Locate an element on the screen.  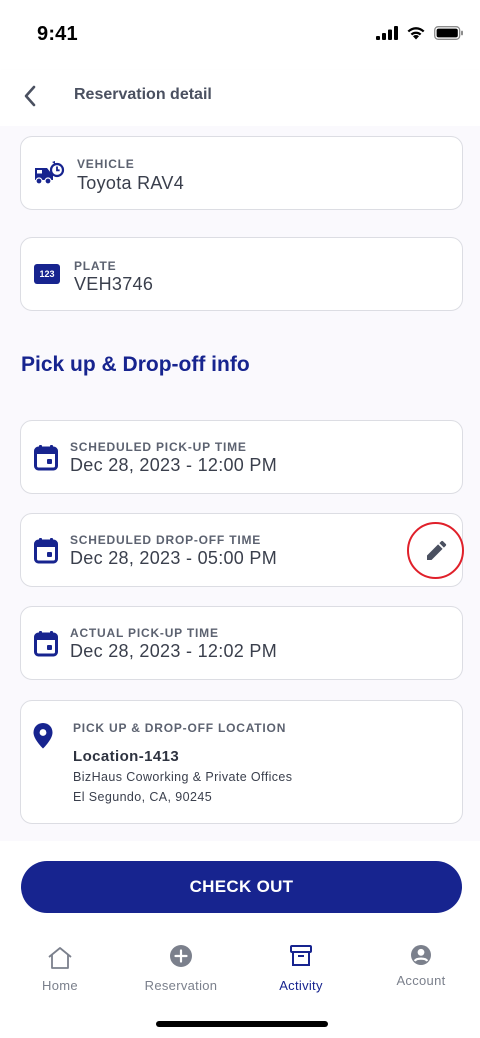
status-bar: 9:41 is located at coordinates (240, 35).